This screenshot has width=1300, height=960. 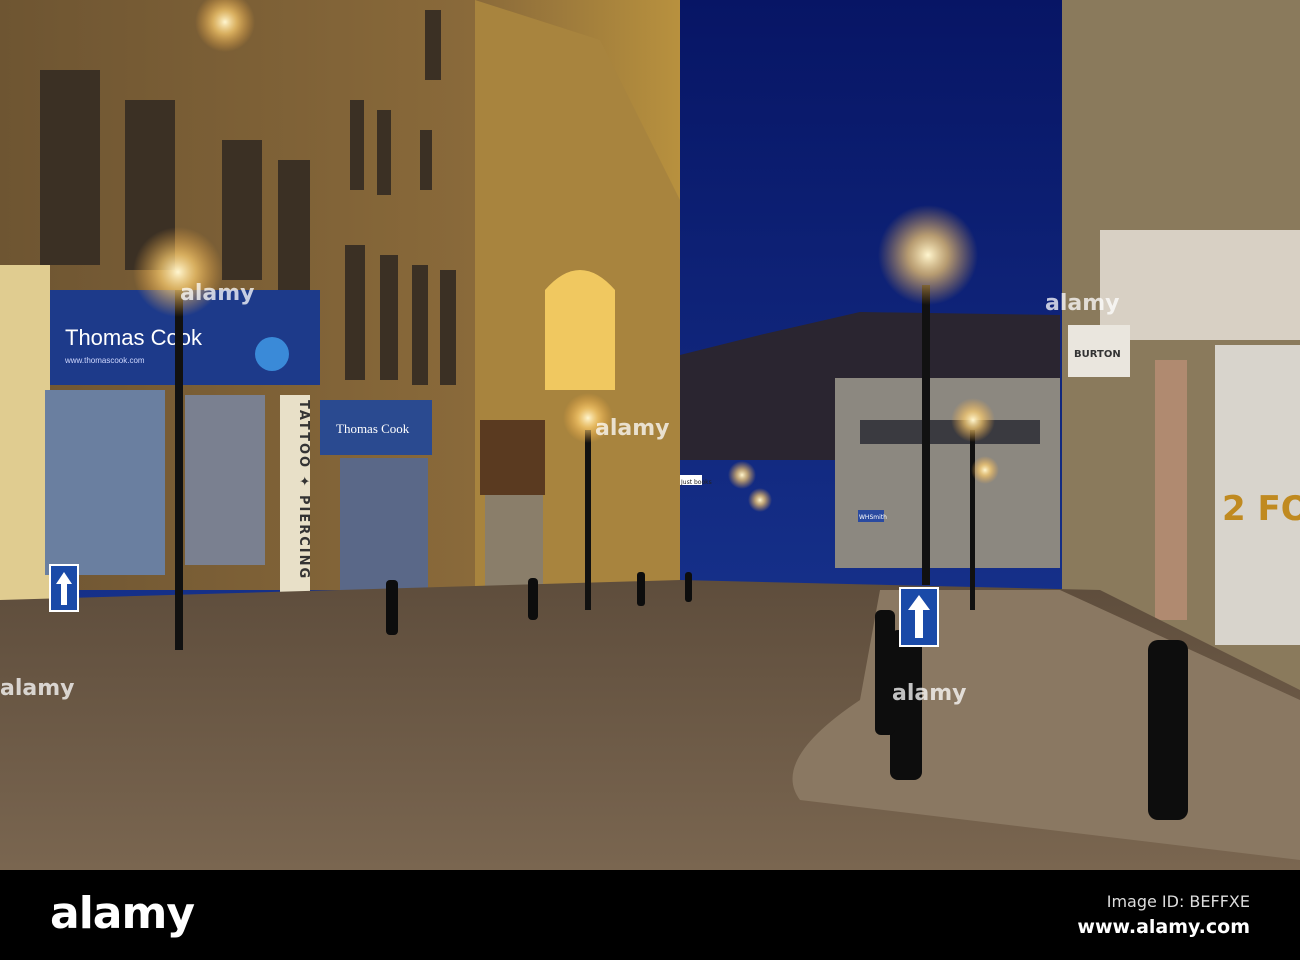 What do you see at coordinates (1097, 354) in the screenshot?
I see `burton-sign: BURTON` at bounding box center [1097, 354].